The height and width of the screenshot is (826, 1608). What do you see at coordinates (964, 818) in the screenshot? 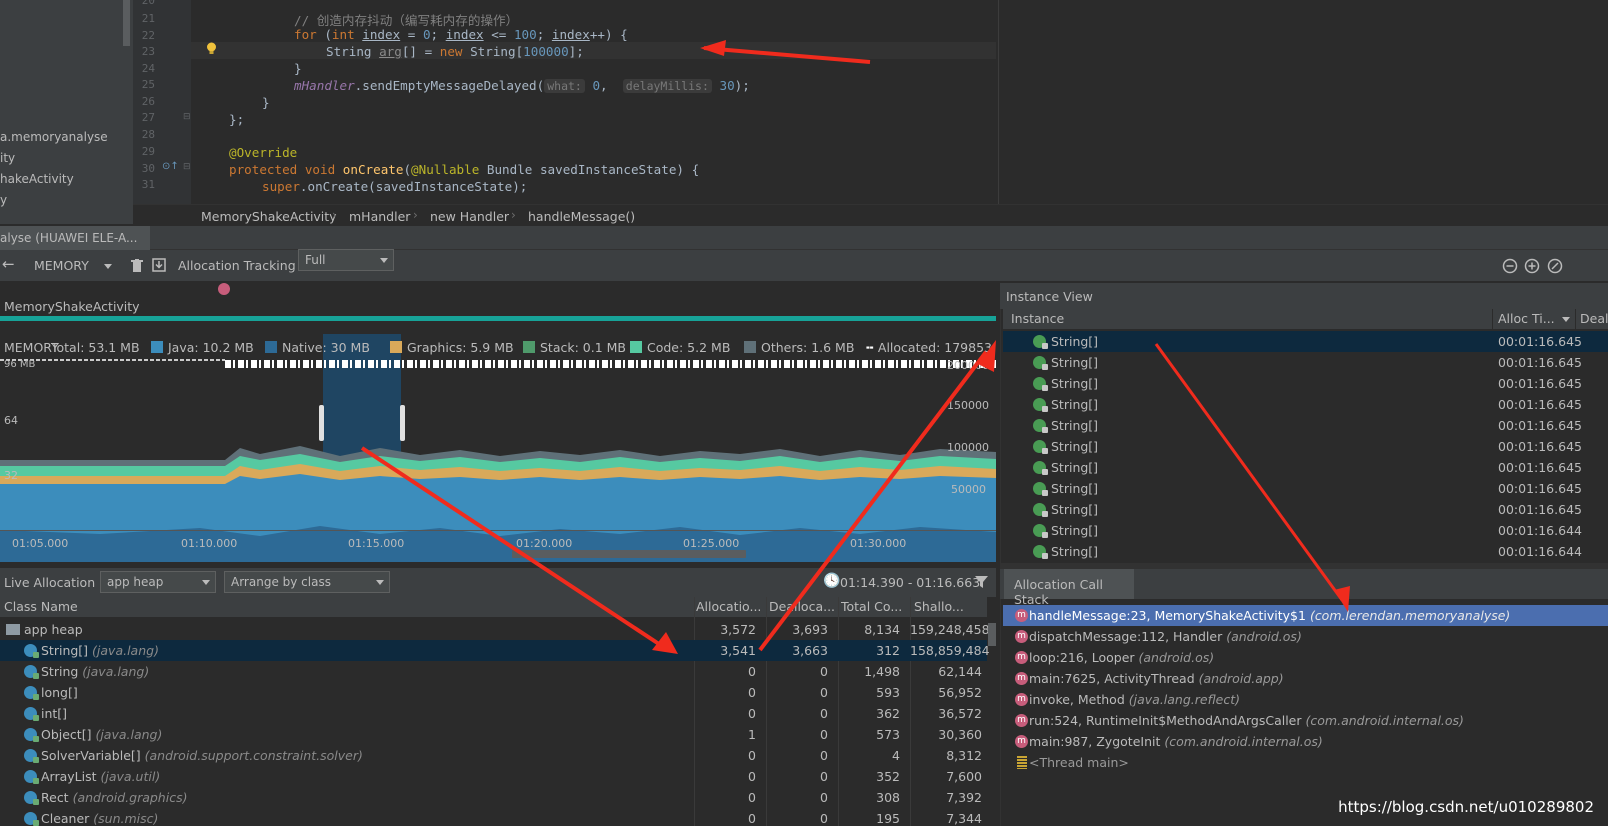
I see `shallow-size: 7,344` at bounding box center [964, 818].